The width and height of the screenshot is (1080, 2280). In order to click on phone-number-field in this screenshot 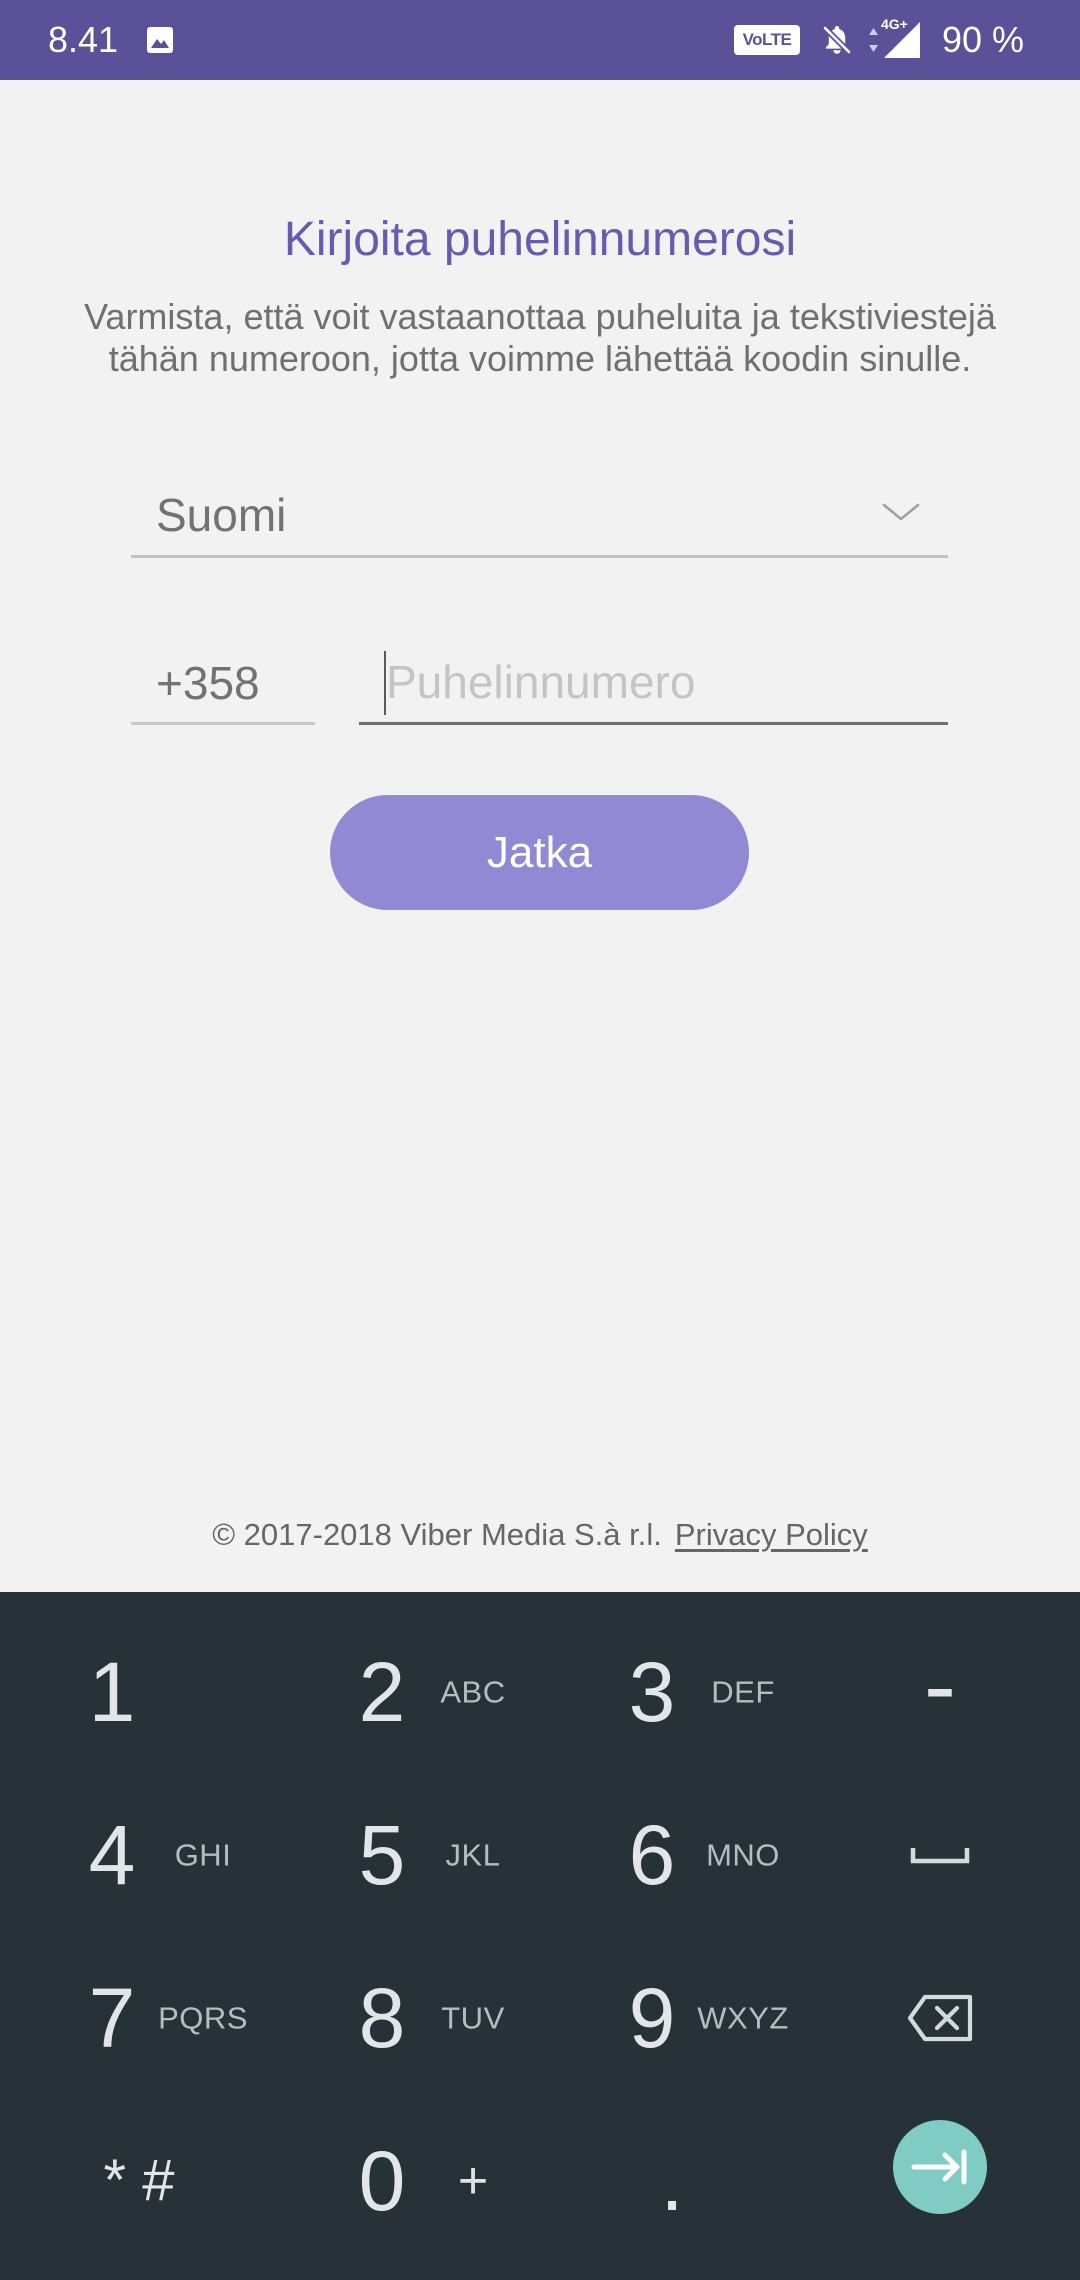, I will do `click(653, 683)`.